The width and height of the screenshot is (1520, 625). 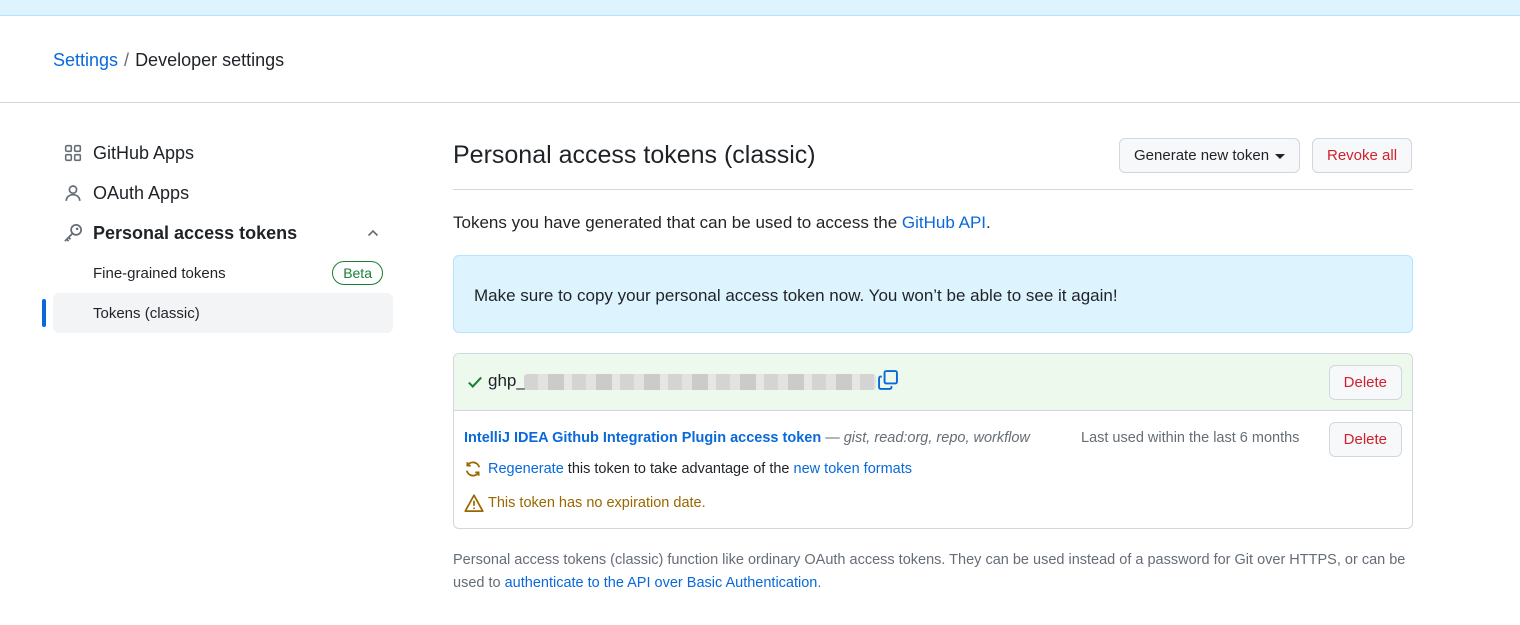 I want to click on sync-icon, so click(x=473, y=469).